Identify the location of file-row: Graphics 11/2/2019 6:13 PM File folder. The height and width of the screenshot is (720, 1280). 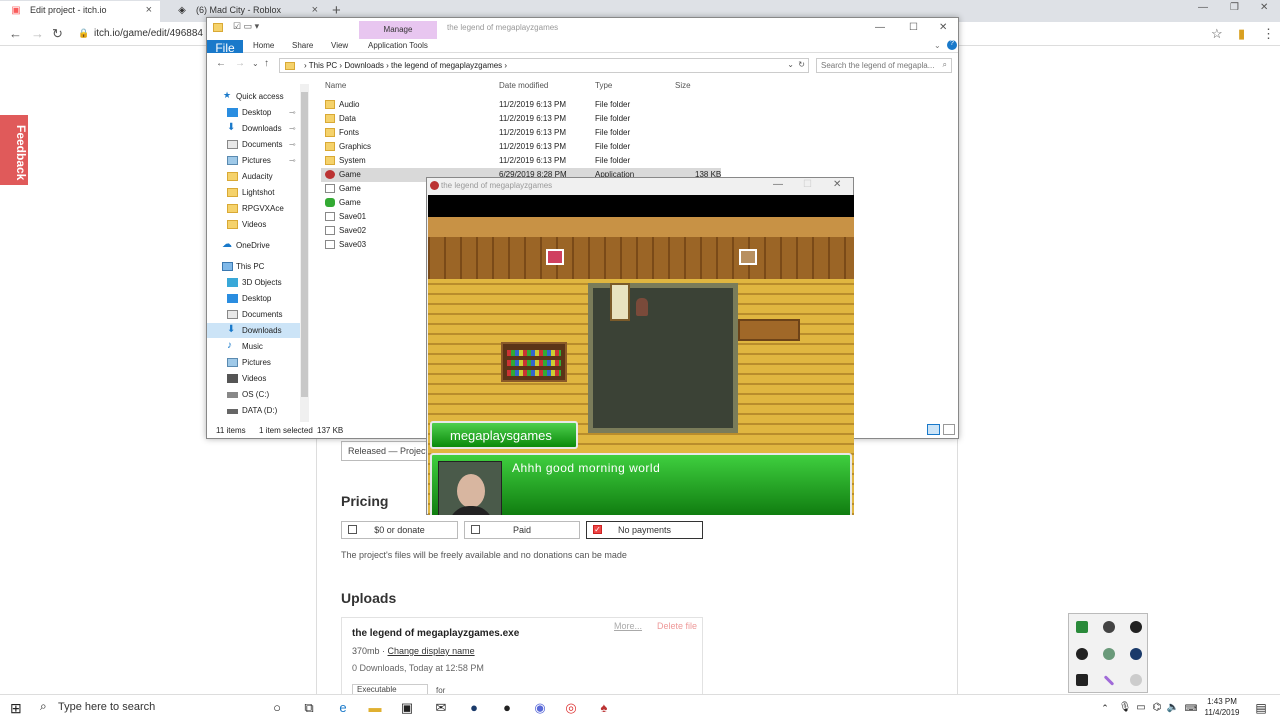
(521, 147).